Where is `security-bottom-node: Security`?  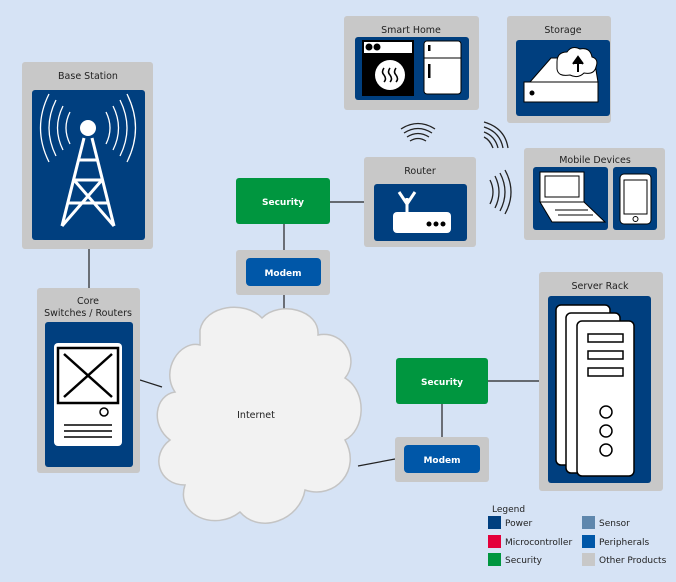 security-bottom-node: Security is located at coordinates (442, 381).